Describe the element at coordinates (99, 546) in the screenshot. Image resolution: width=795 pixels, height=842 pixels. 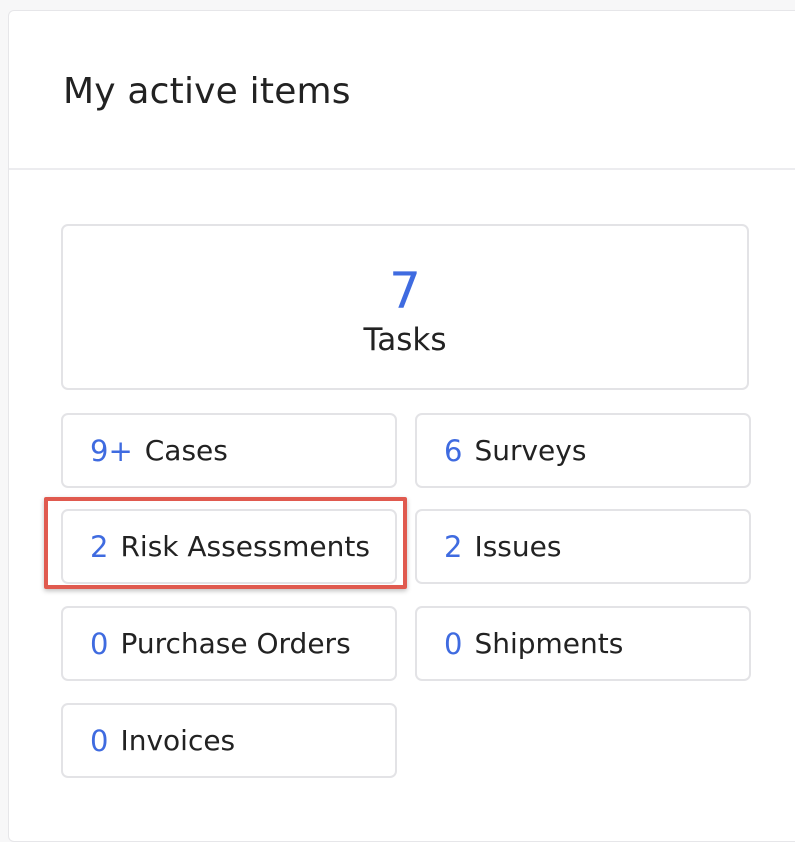
I see `risk-assessments-count: 2` at that location.